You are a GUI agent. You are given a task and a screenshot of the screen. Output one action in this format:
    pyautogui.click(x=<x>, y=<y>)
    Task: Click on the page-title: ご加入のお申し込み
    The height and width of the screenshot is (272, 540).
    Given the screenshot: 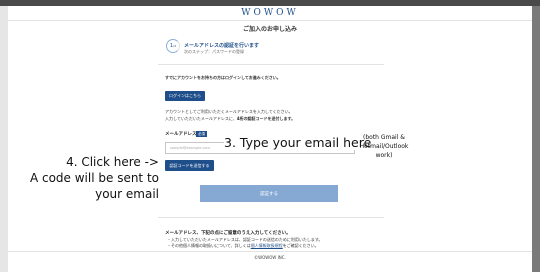 What is the action you would take?
    pyautogui.click(x=269, y=29)
    